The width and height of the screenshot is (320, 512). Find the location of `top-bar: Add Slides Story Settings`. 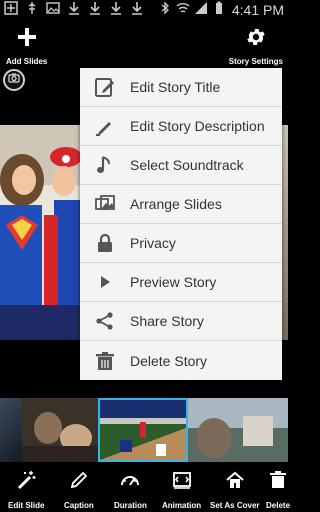

top-bar: Add Slides Story Settings is located at coordinates (144, 43).